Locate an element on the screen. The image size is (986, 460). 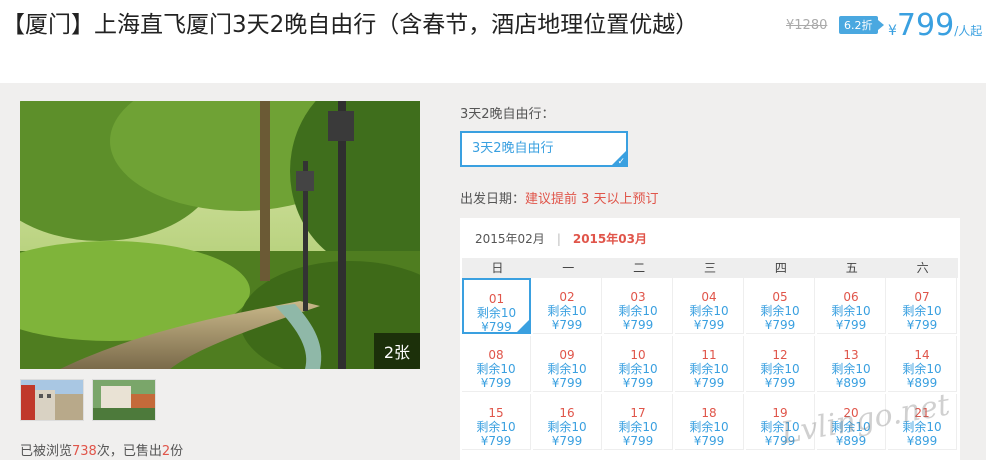
building-thumbnail-image is located at coordinates (124, 400).